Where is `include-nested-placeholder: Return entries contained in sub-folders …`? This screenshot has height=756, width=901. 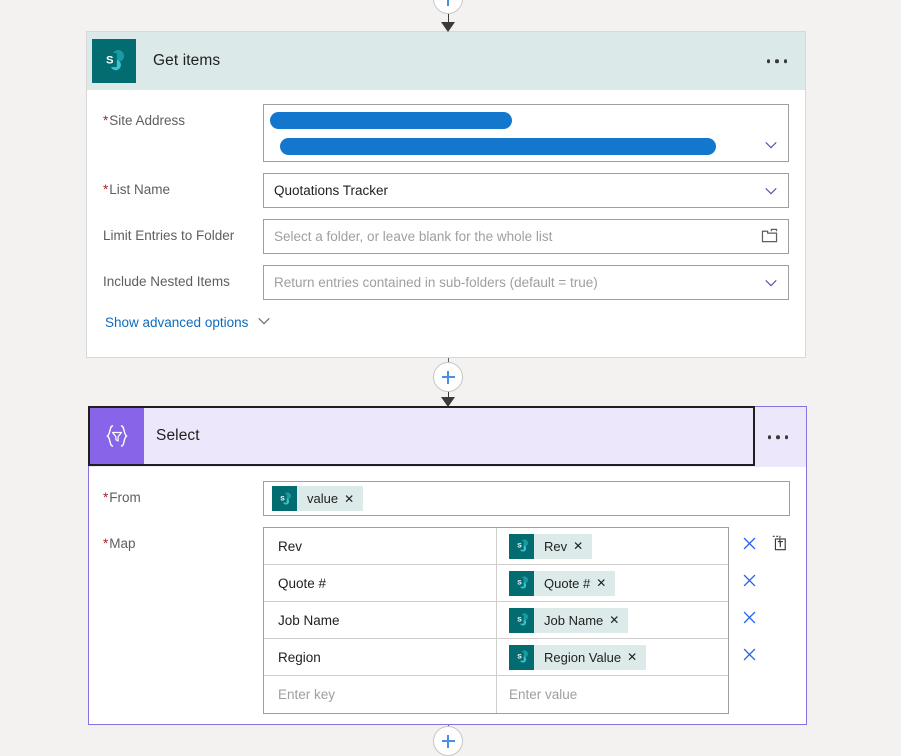 include-nested-placeholder: Return entries contained in sub-folders … is located at coordinates (436, 282).